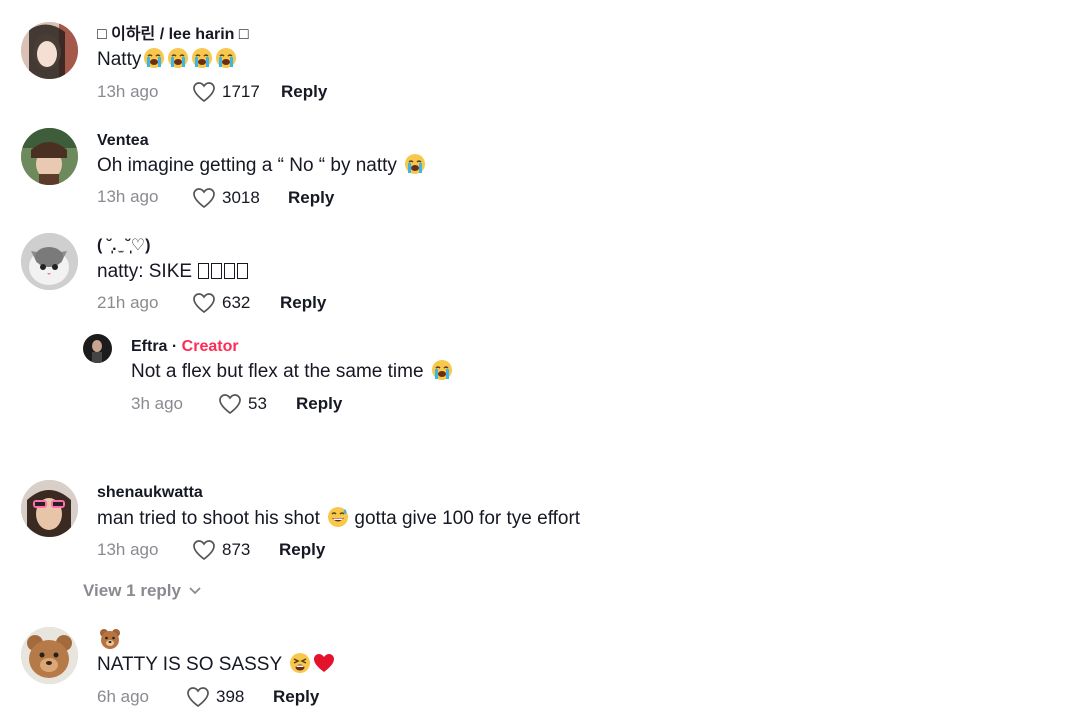 This screenshot has height=721, width=1092. Describe the element at coordinates (123, 246) in the screenshot. I see `username: ( ˘̩̩̩. ̫ ˘̩̩̩♡)` at that location.